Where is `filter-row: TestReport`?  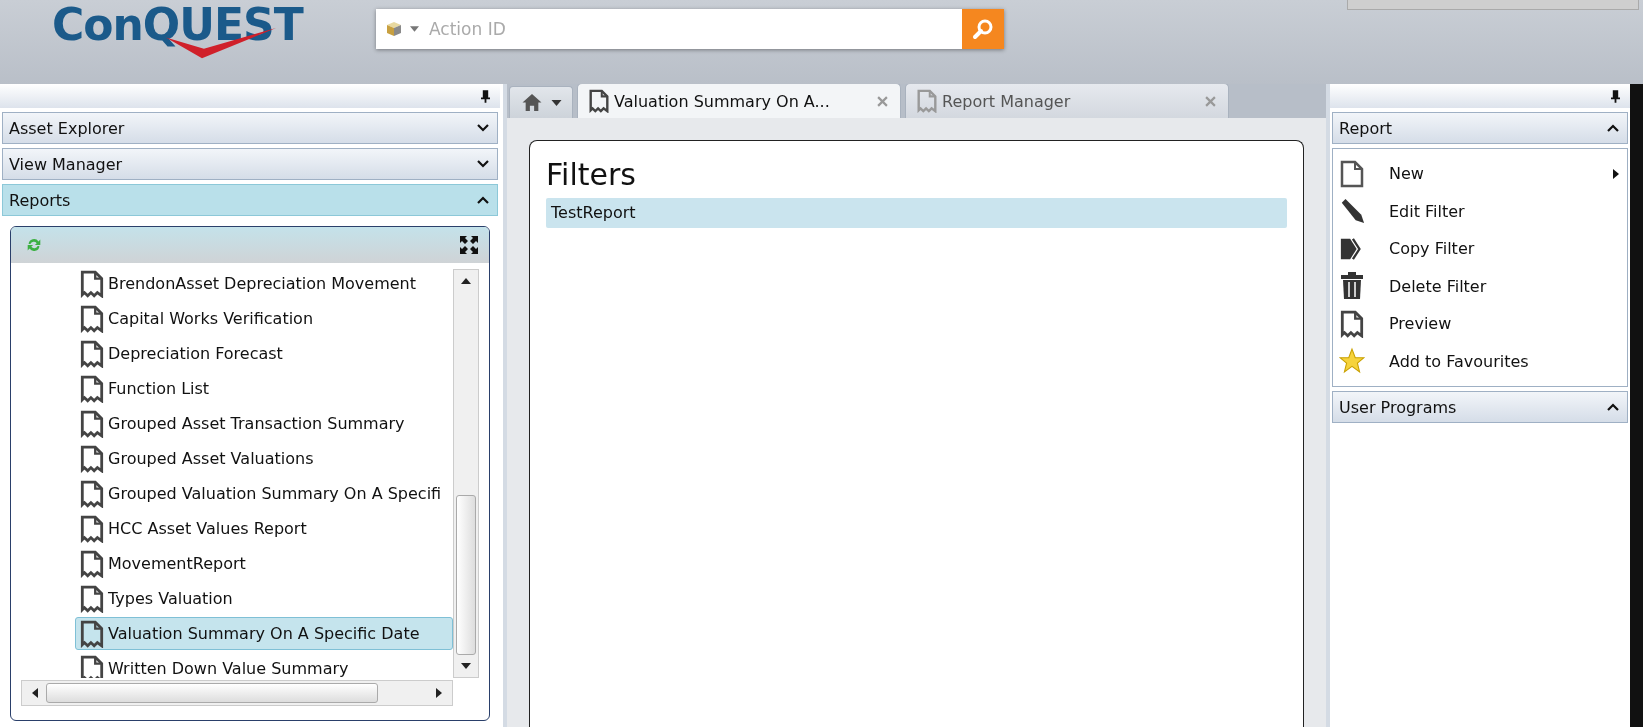 filter-row: TestReport is located at coordinates (916, 213).